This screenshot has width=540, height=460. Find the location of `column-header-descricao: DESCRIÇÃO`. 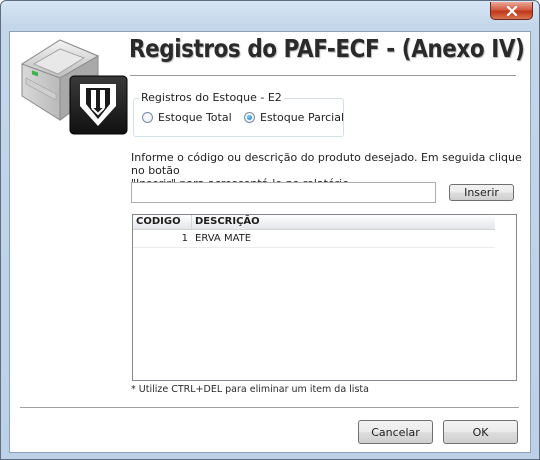

column-header-descricao: DESCRIÇÃO is located at coordinates (343, 222).